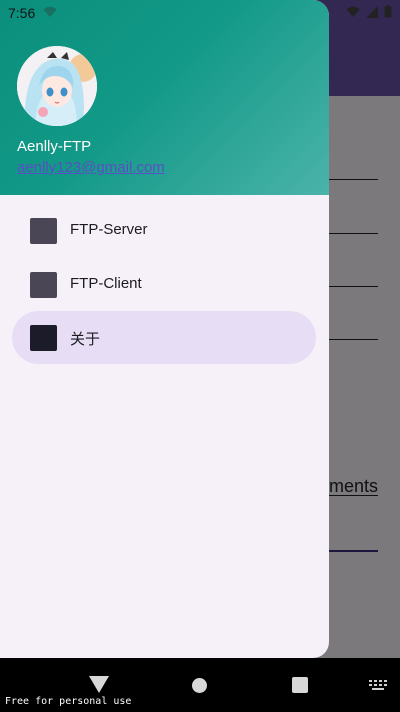 The width and height of the screenshot is (400, 712). What do you see at coordinates (57, 86) in the screenshot?
I see `avatar` at bounding box center [57, 86].